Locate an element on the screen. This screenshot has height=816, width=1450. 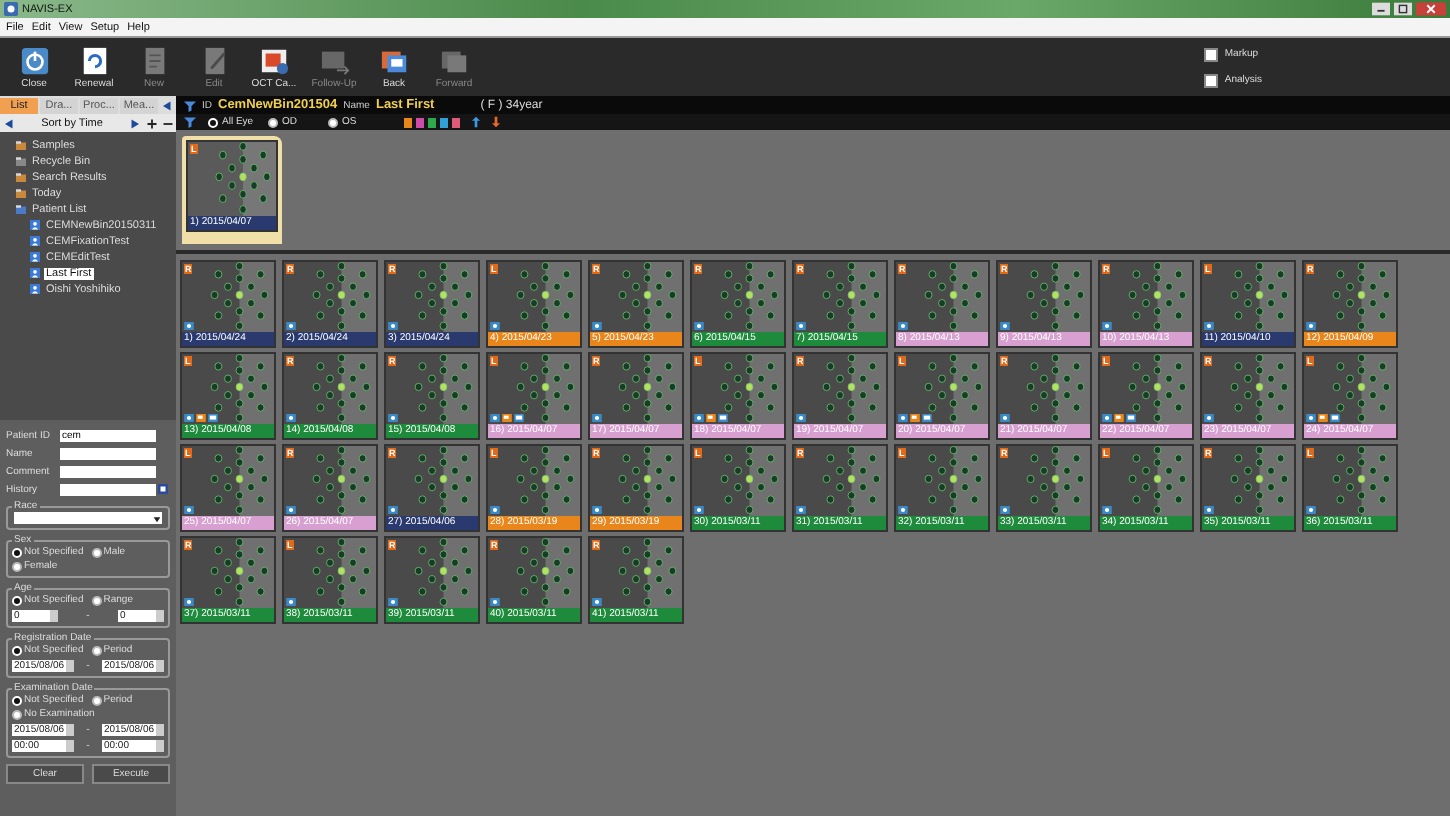
maximize-icon is located at coordinates (1403, 9).